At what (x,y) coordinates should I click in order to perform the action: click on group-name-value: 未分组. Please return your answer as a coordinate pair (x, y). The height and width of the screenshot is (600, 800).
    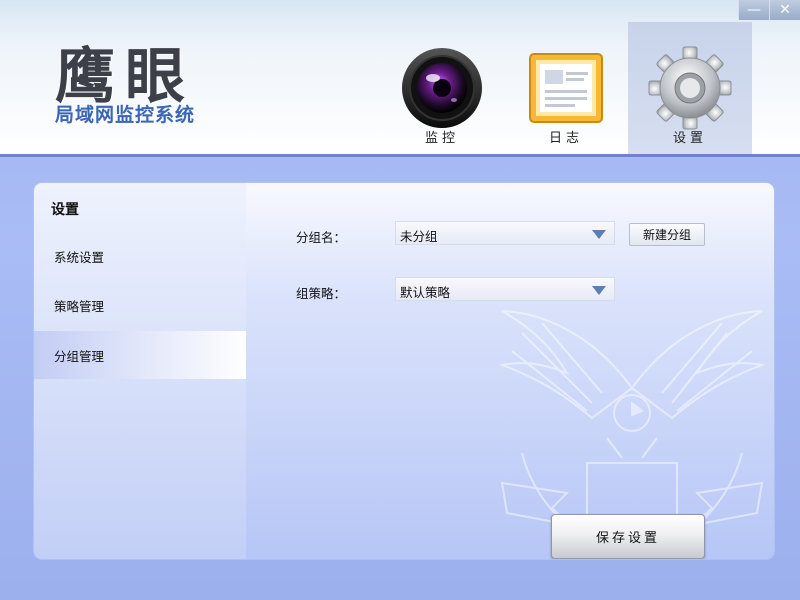
    Looking at the image, I should click on (419, 236).